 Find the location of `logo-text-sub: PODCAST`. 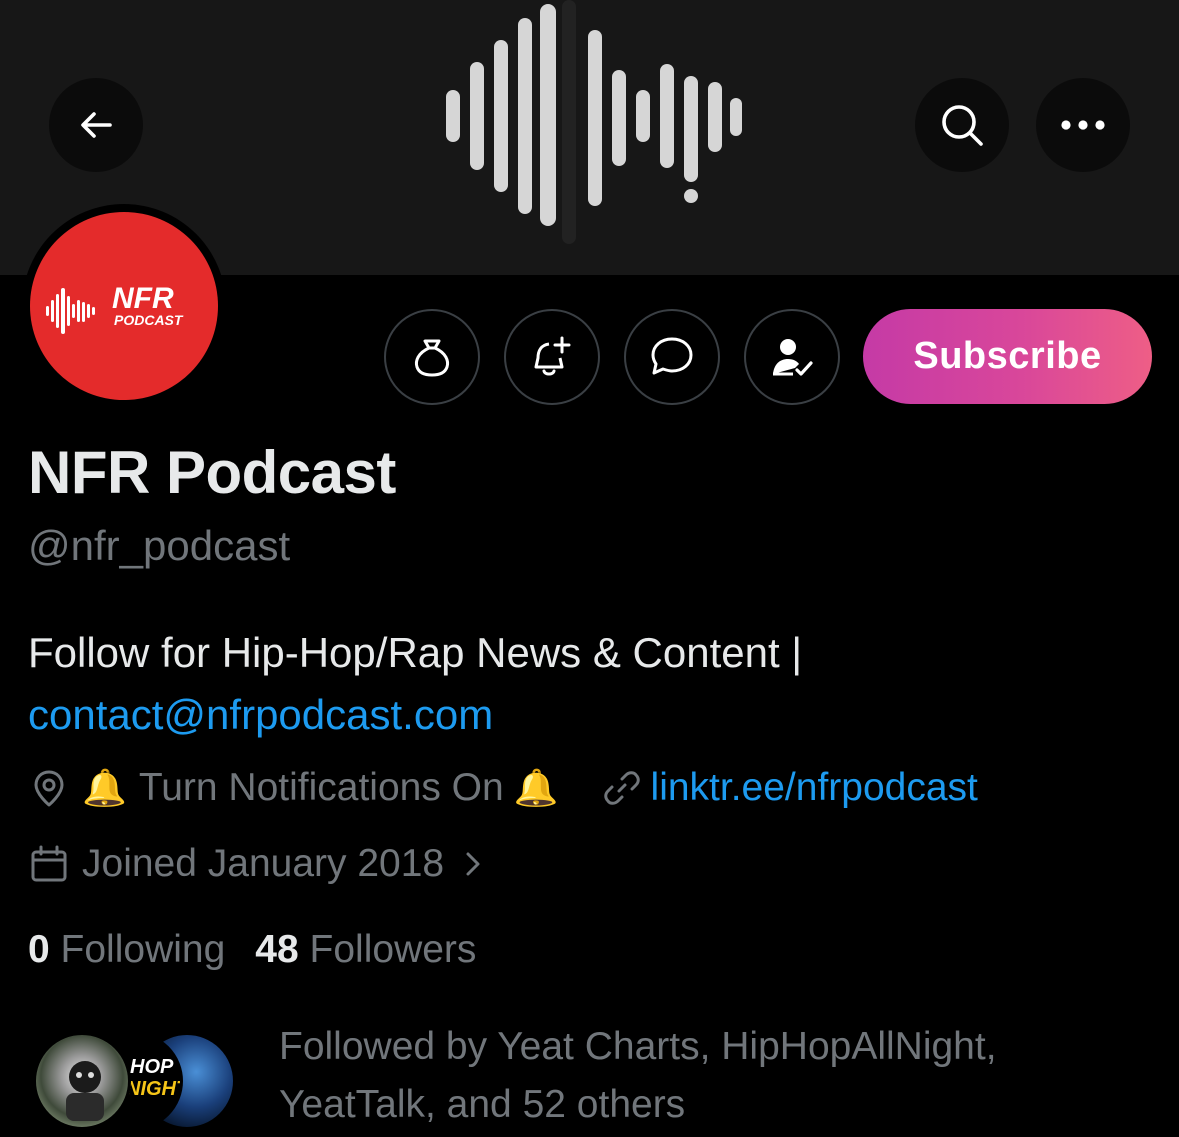

logo-text-sub: PODCAST is located at coordinates (149, 320).